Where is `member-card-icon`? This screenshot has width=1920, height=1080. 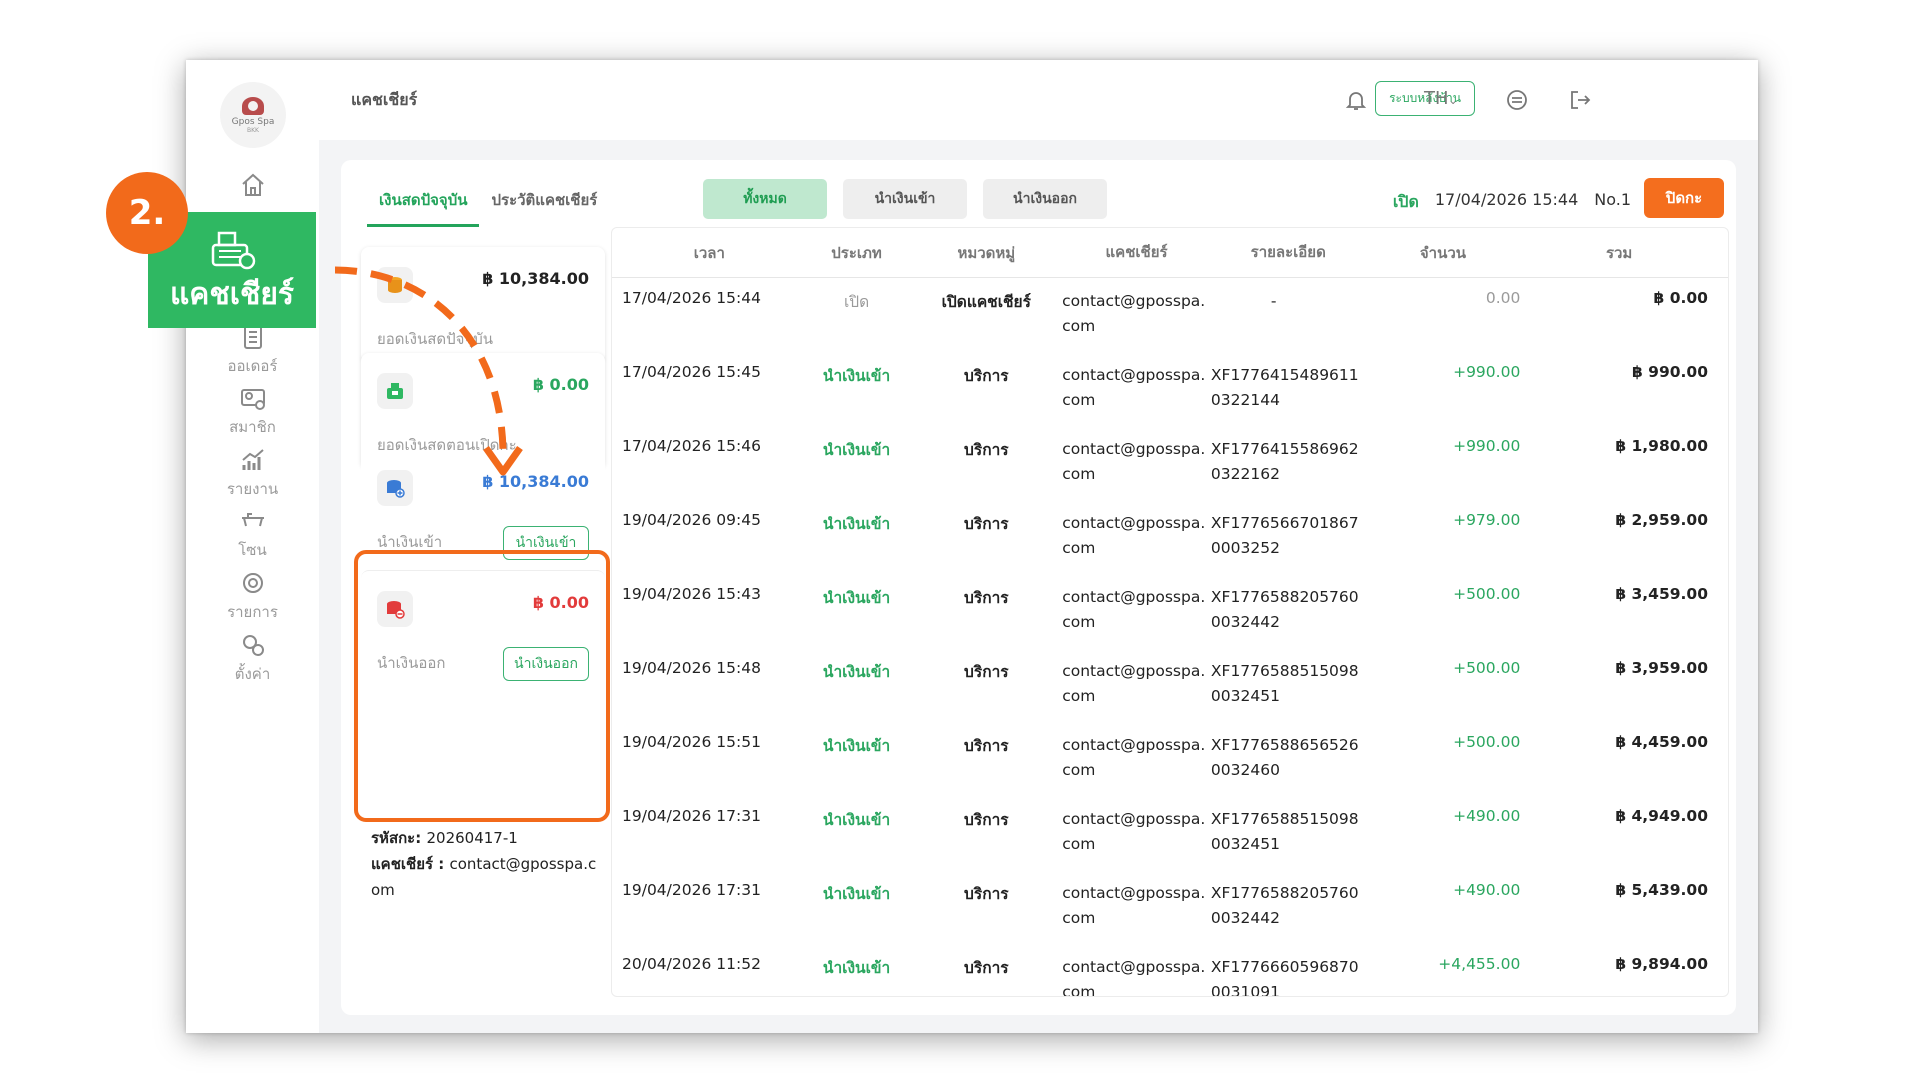
member-card-icon is located at coordinates (252, 399).